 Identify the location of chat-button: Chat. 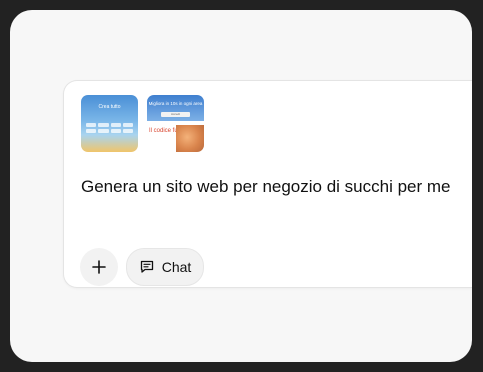
(165, 267).